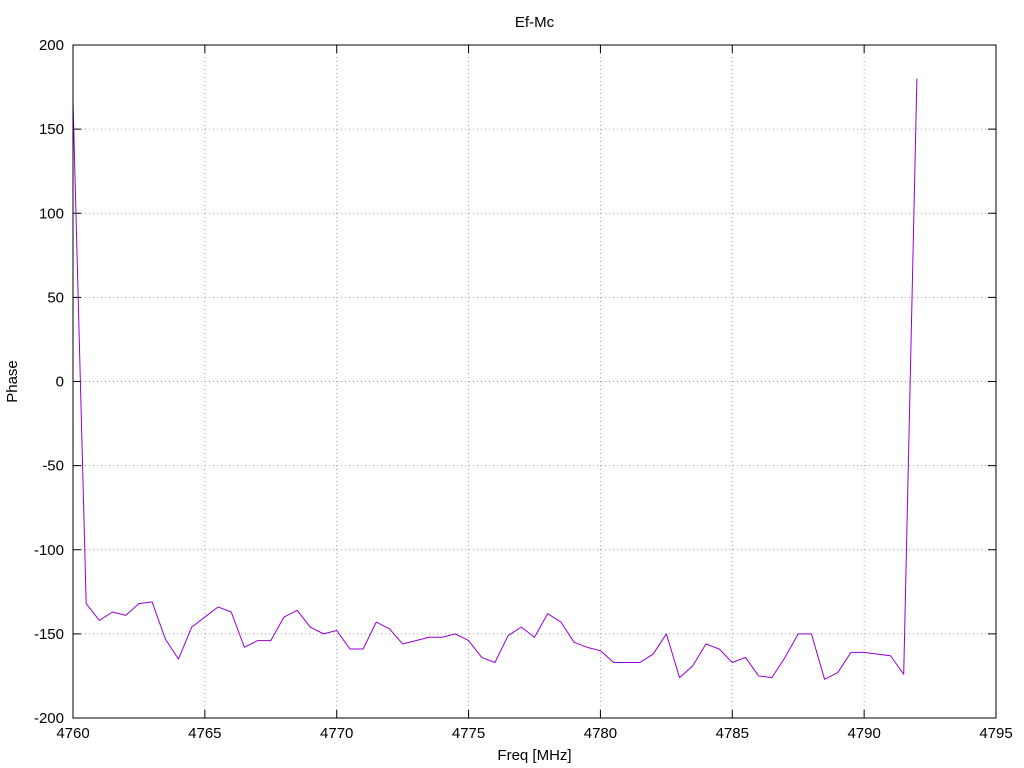  Describe the element at coordinates (204, 733) in the screenshot. I see `x-tick-label: 4765` at that location.